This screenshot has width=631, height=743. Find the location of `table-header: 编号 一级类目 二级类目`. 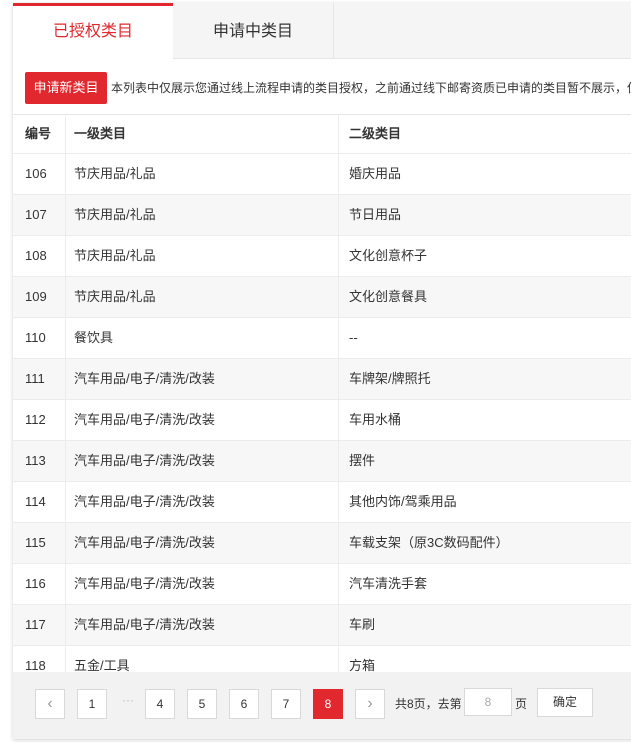

table-header: 编号 一级类目 二级类目 is located at coordinates (322, 134).